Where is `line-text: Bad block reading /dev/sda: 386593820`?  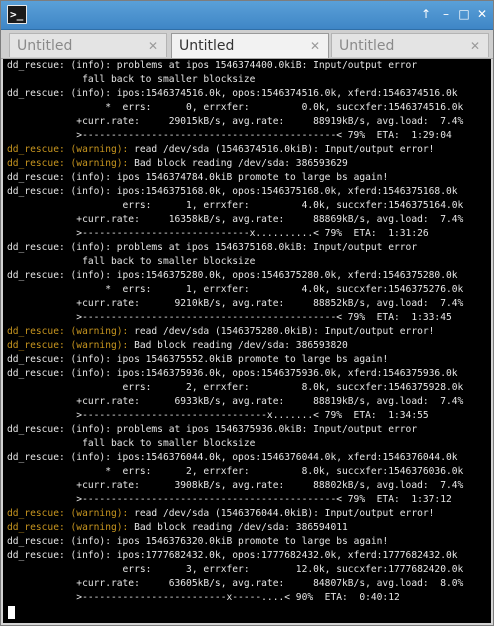 line-text: Bad block reading /dev/sda: 386593820 is located at coordinates (241, 345).